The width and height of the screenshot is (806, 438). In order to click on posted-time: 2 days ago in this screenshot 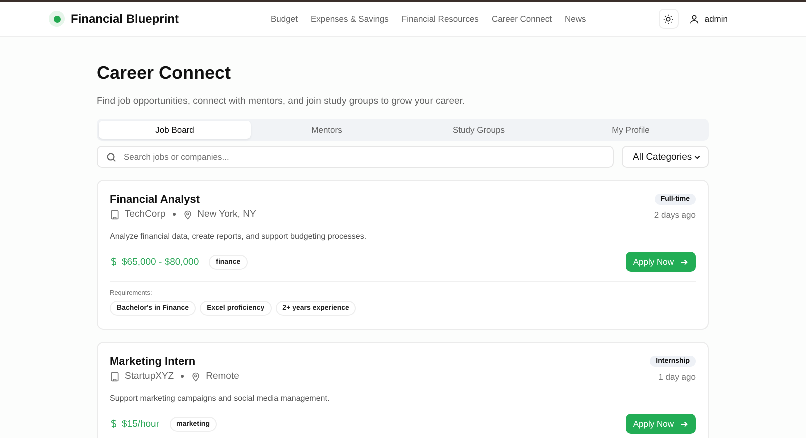, I will do `click(675, 215)`.